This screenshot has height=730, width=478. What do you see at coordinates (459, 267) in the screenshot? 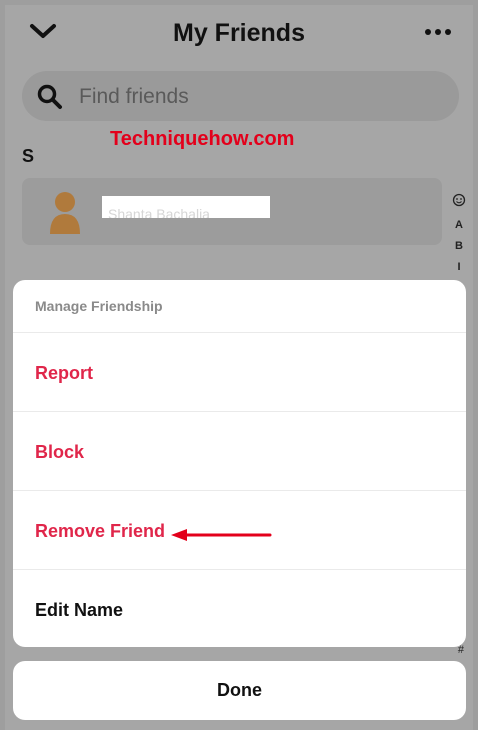
I see `index-letter-i: I` at bounding box center [459, 267].